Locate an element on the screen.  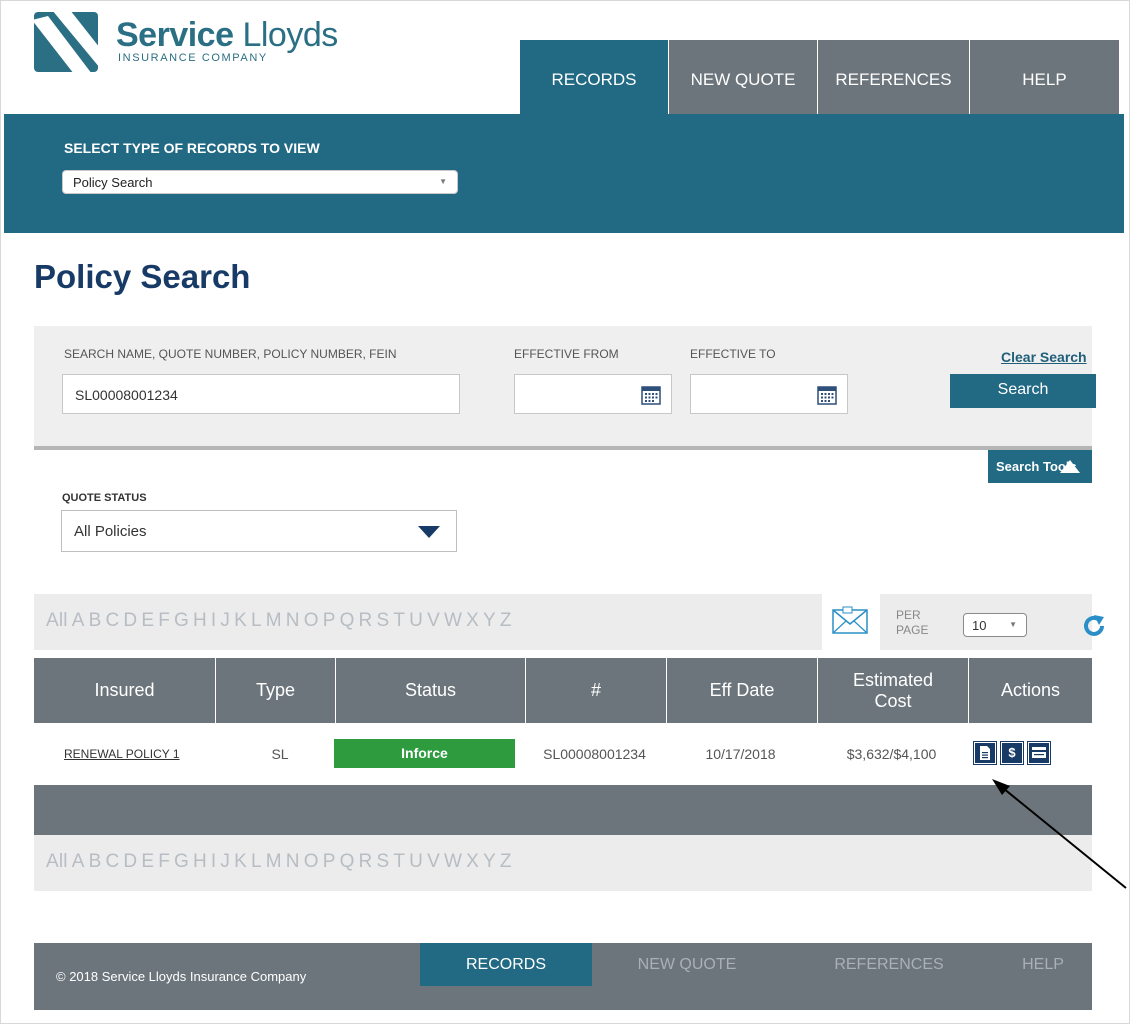
billing-button: $ is located at coordinates (1012, 753).